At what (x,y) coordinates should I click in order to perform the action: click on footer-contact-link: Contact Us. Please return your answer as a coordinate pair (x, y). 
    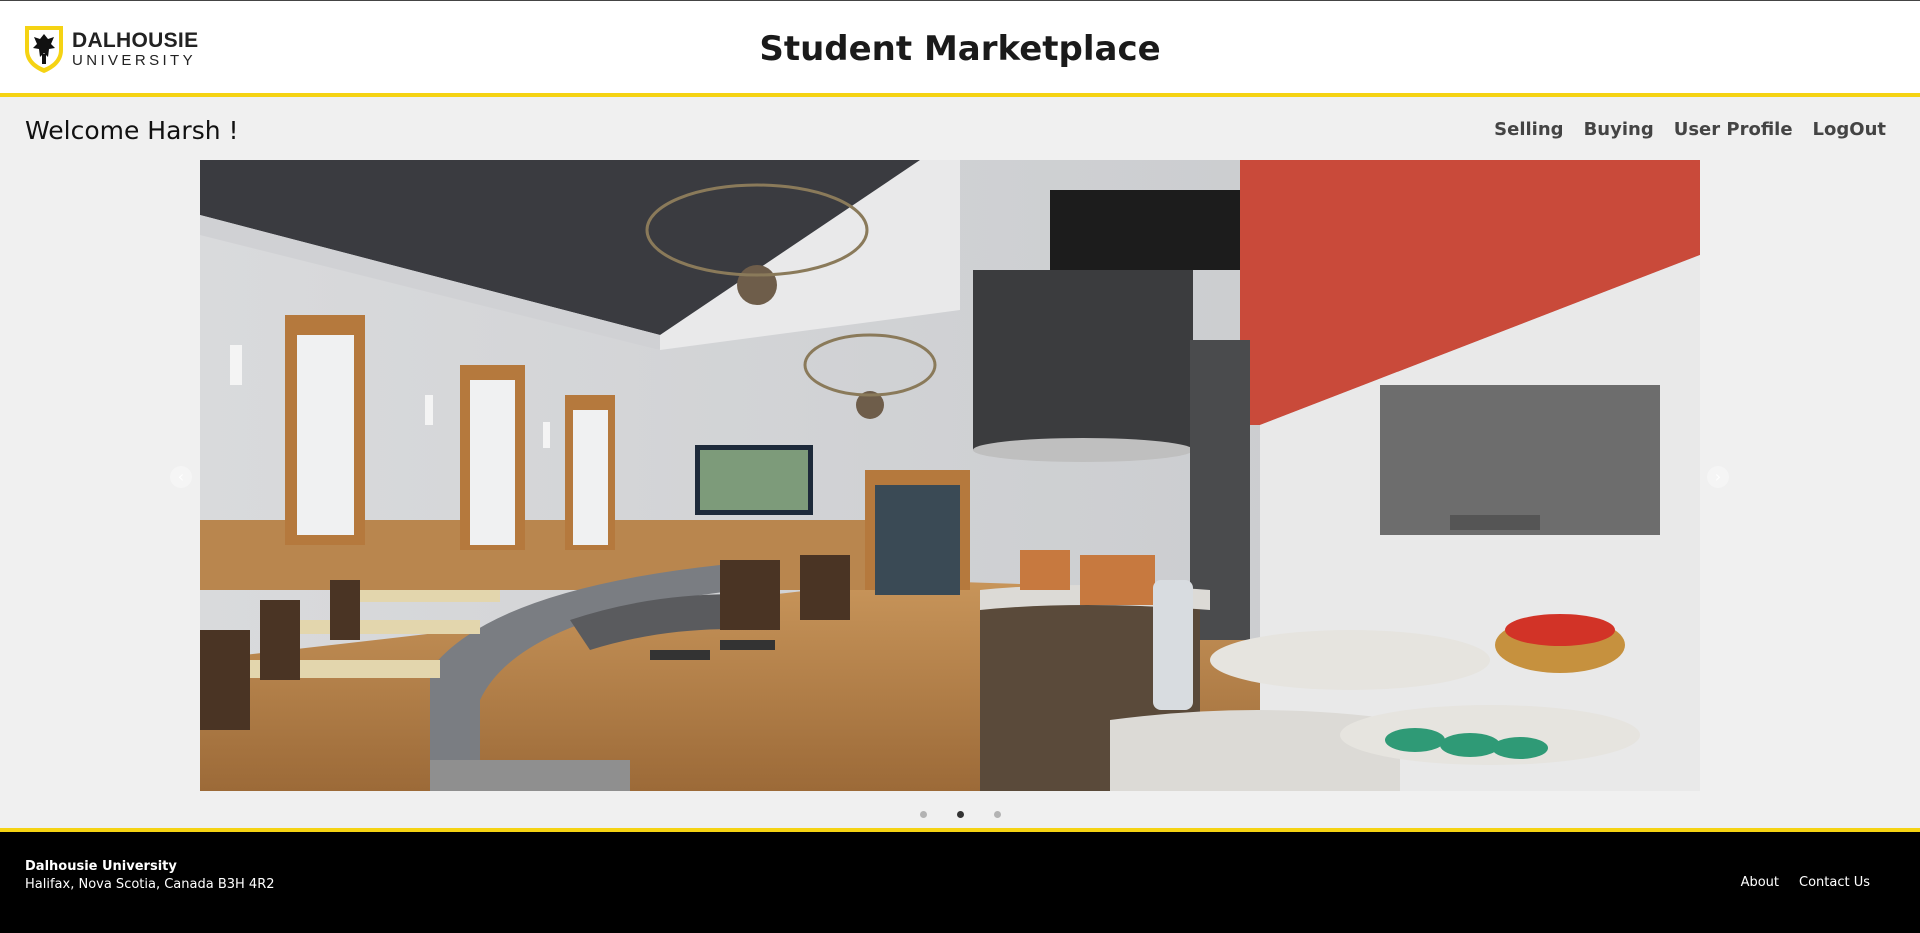
    Looking at the image, I should click on (1834, 882).